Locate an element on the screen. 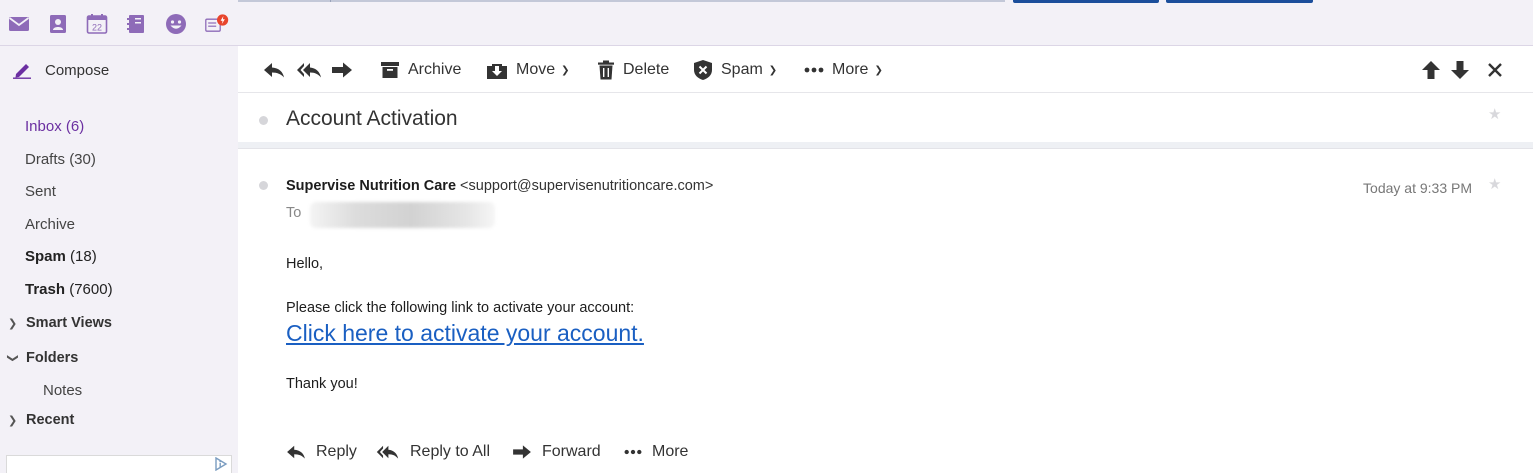 The width and height of the screenshot is (1533, 473). message-date: Today at 9:33 PM is located at coordinates (1417, 188).